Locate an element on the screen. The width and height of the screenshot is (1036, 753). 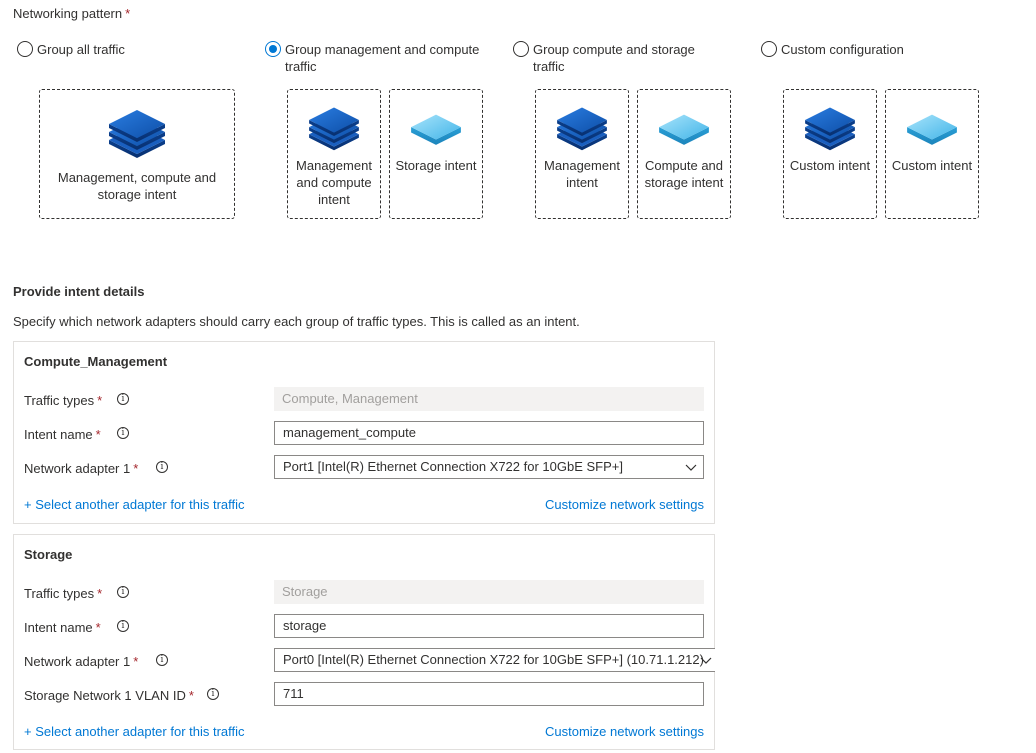
radio-label: Group management and compute traffic is located at coordinates (382, 58).